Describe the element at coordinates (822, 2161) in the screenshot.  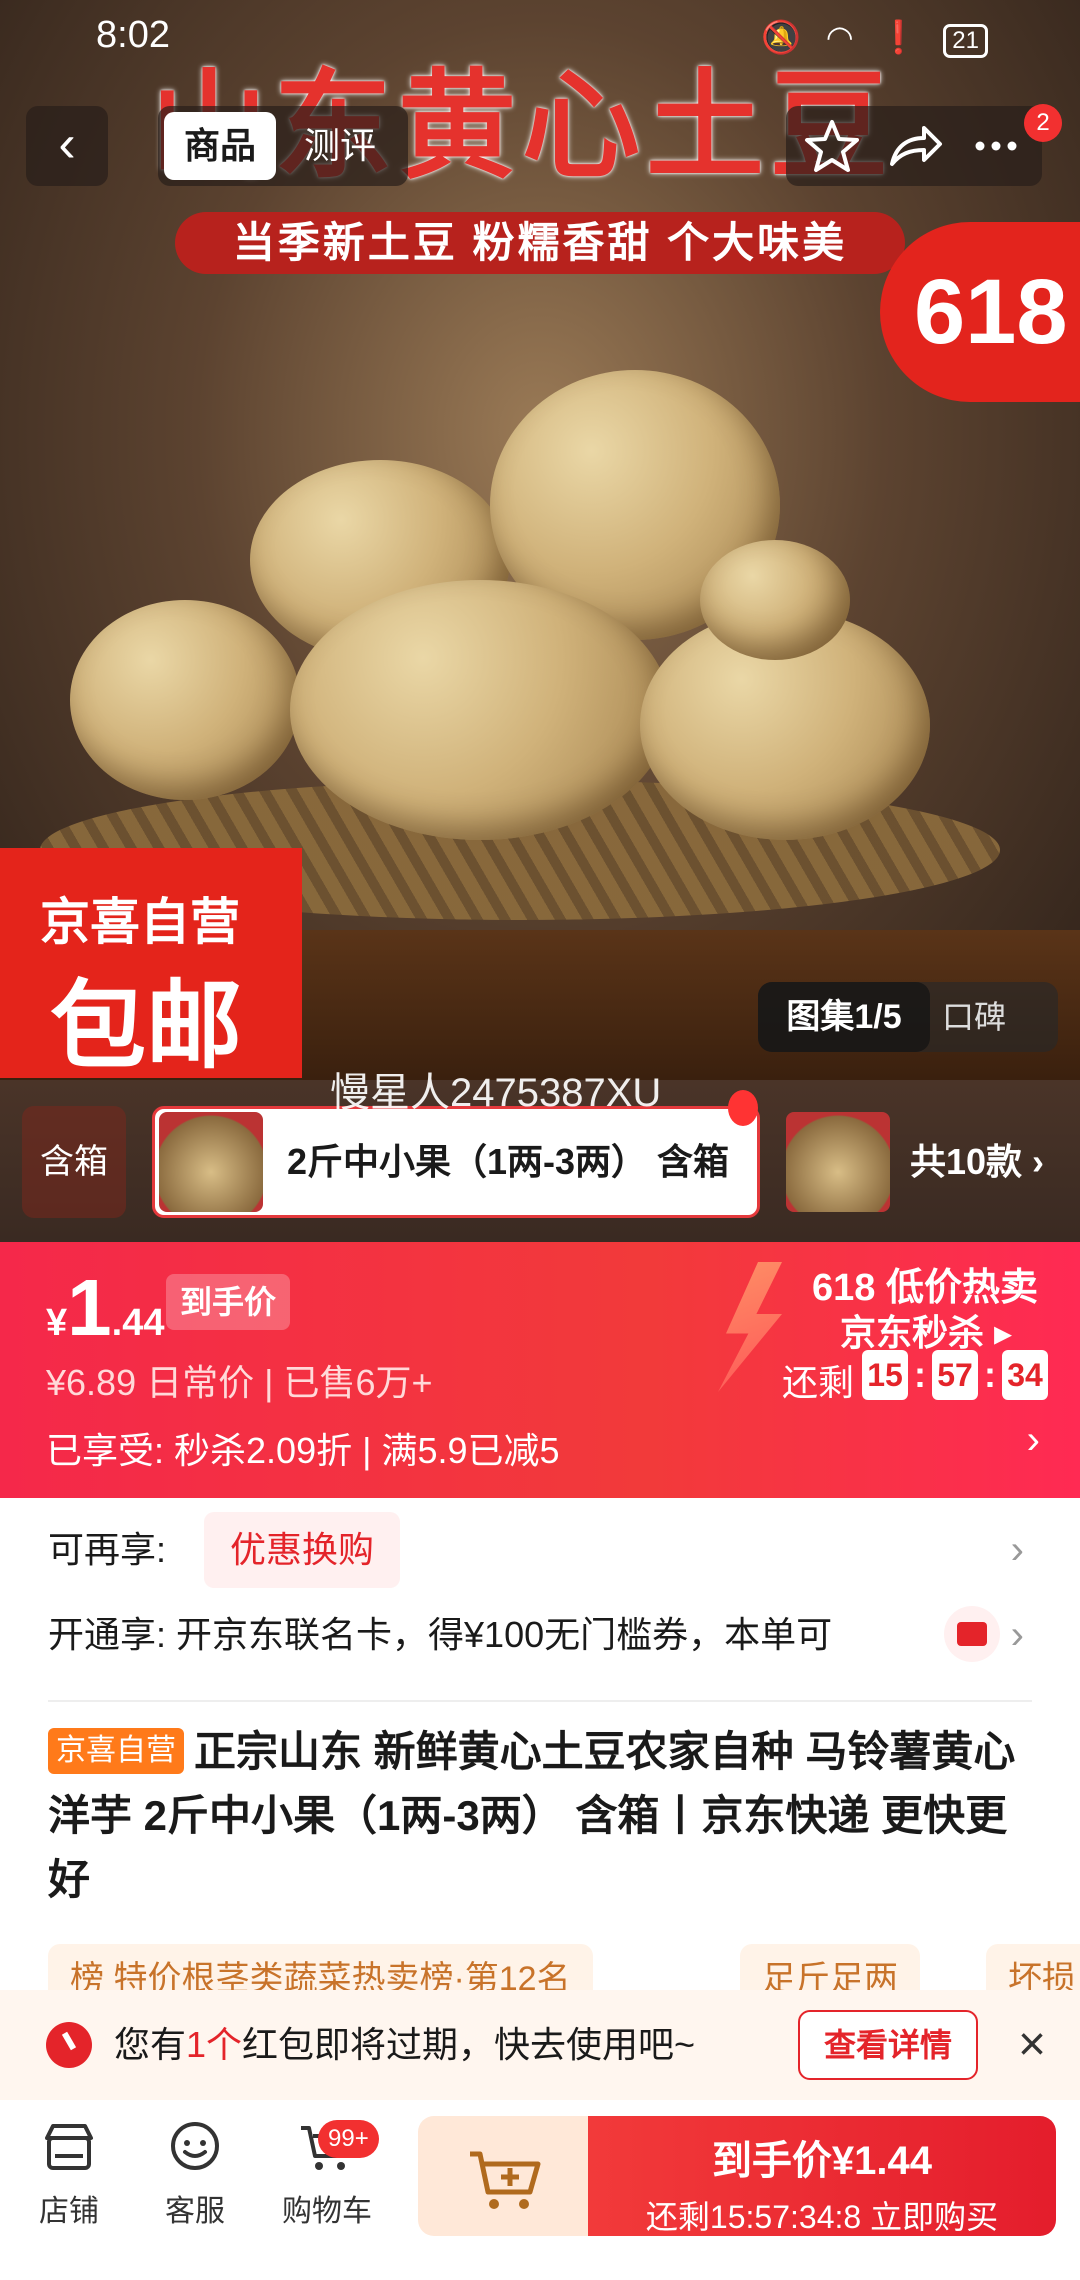
I see `buy-price: 到手价¥1.44` at that location.